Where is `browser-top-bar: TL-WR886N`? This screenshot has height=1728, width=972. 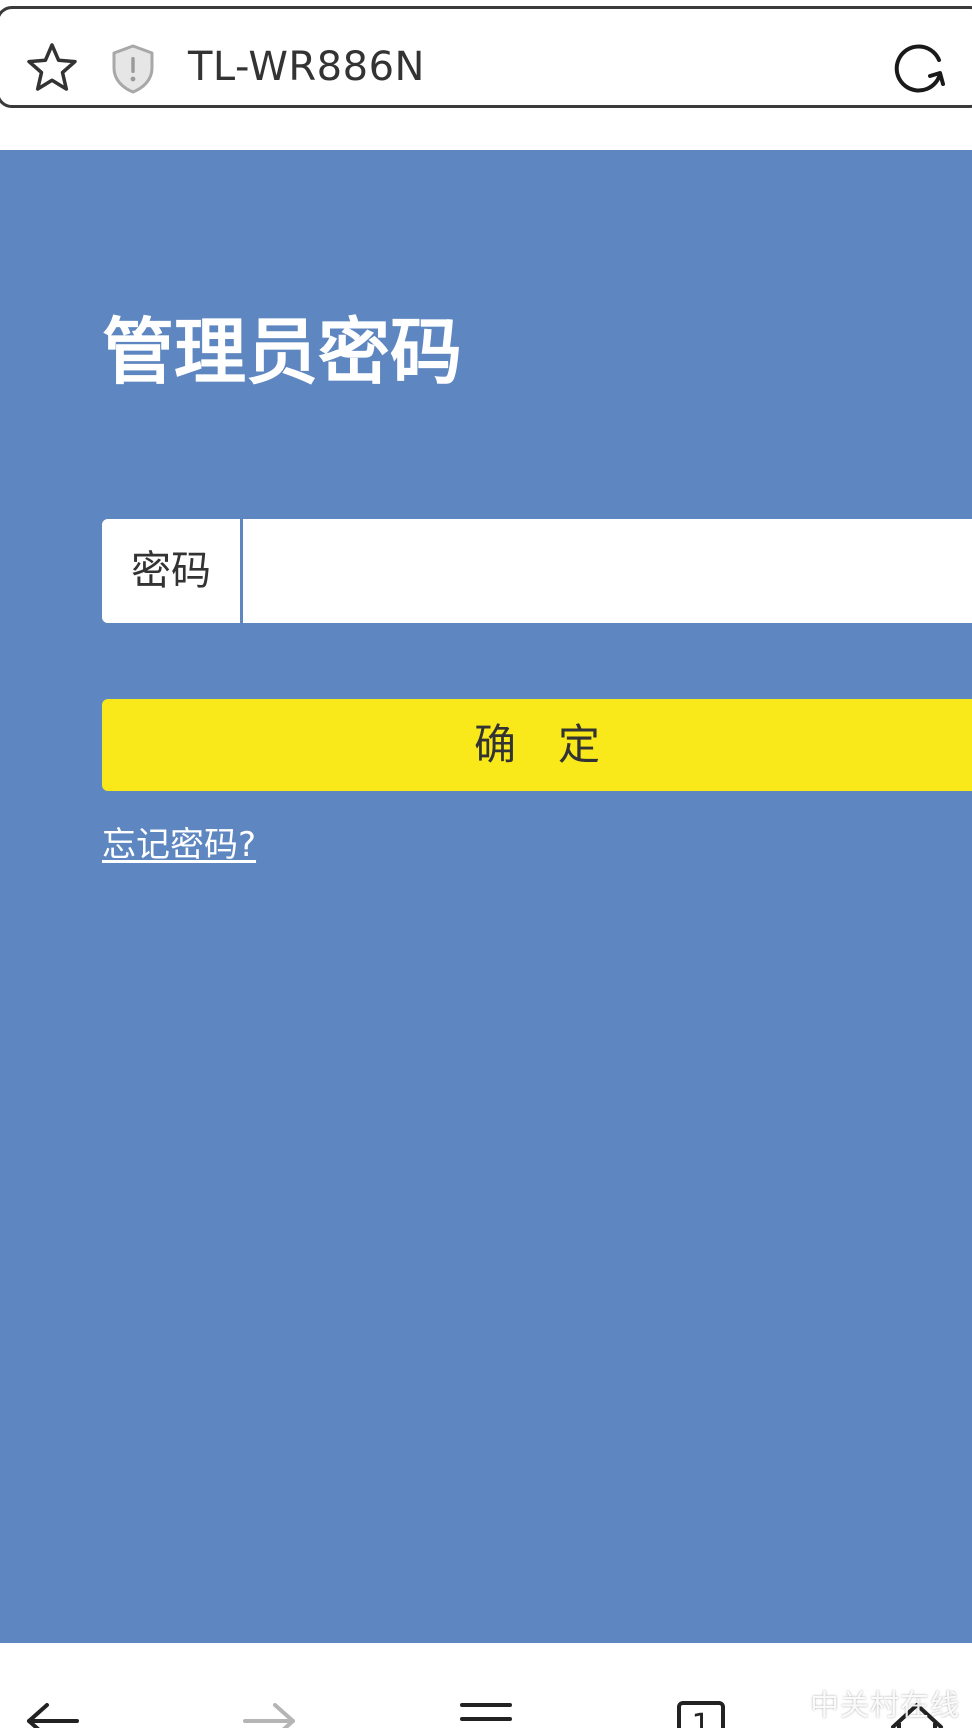 browser-top-bar: TL-WR886N is located at coordinates (486, 74).